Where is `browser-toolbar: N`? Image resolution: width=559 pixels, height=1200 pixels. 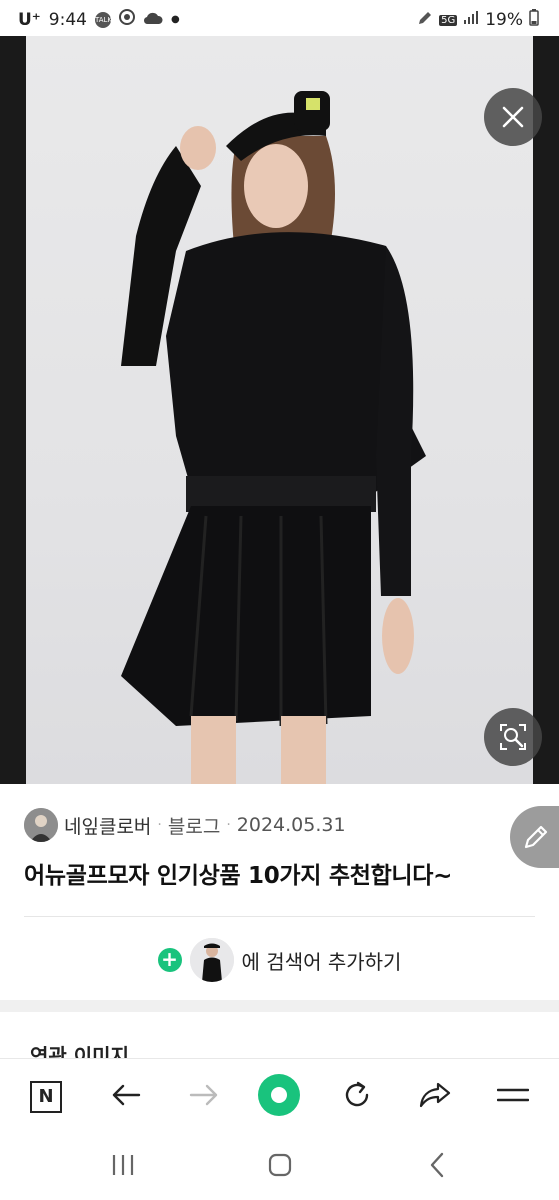 browser-toolbar: N is located at coordinates (279, 1097).